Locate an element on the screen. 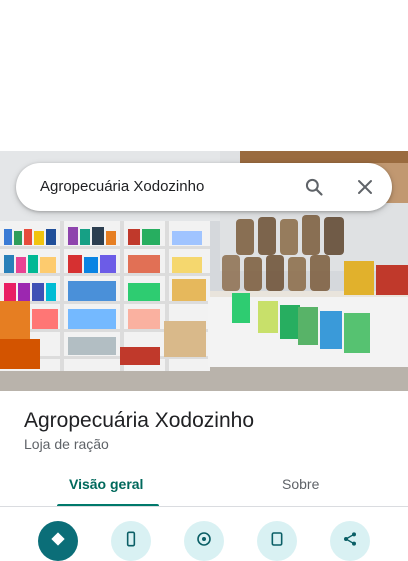 This screenshot has width=408, height=561. directions-icon is located at coordinates (58, 539).